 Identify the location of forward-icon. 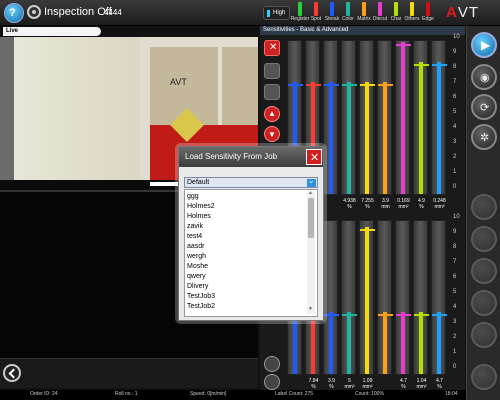
(484, 239).